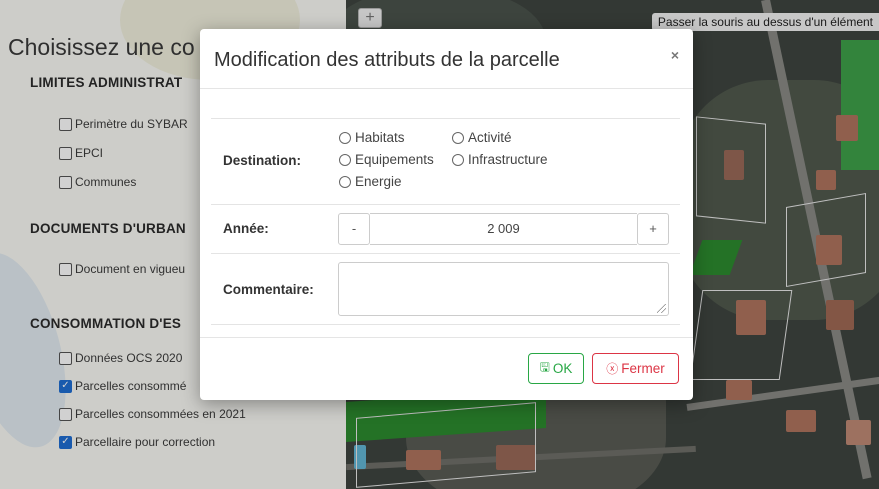  What do you see at coordinates (675, 55) in the screenshot?
I see `close-icon: ×` at bounding box center [675, 55].